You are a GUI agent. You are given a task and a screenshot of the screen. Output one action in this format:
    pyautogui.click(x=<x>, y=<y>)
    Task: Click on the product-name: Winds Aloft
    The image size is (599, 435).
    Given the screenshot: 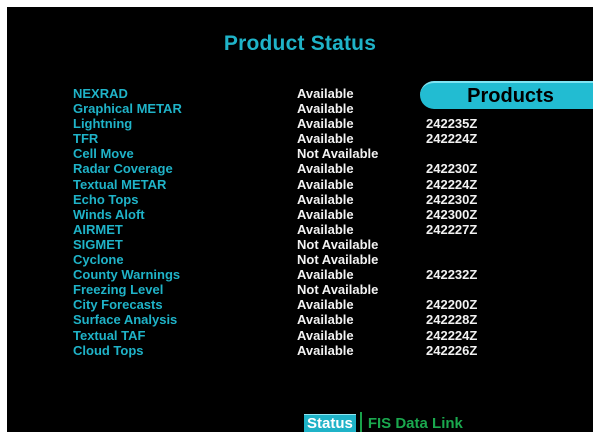 What is the action you would take?
    pyautogui.click(x=109, y=214)
    